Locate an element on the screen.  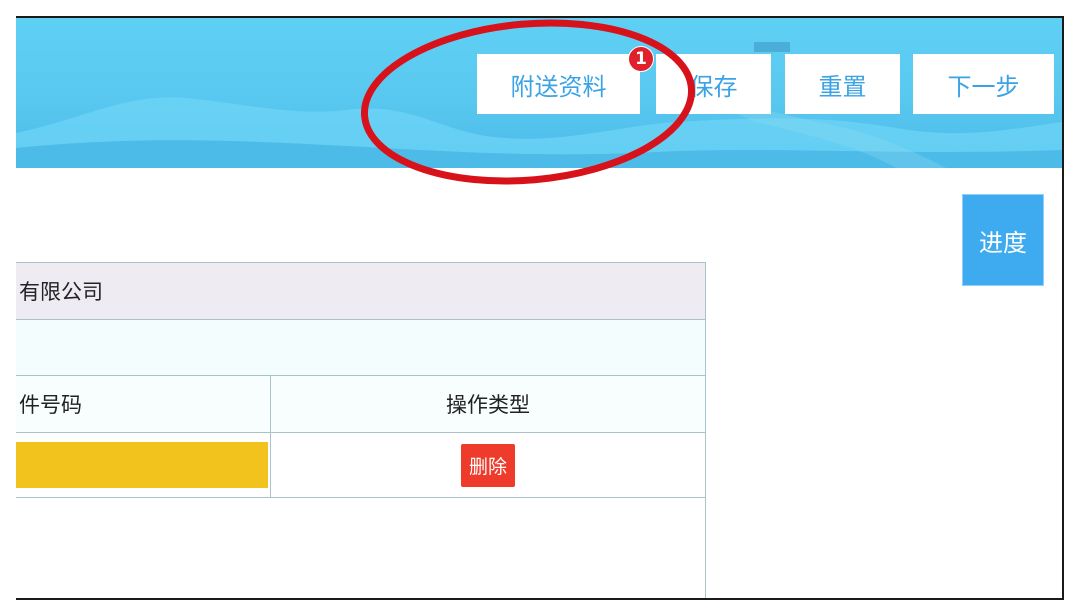
id-number-field is located at coordinates (142, 465).